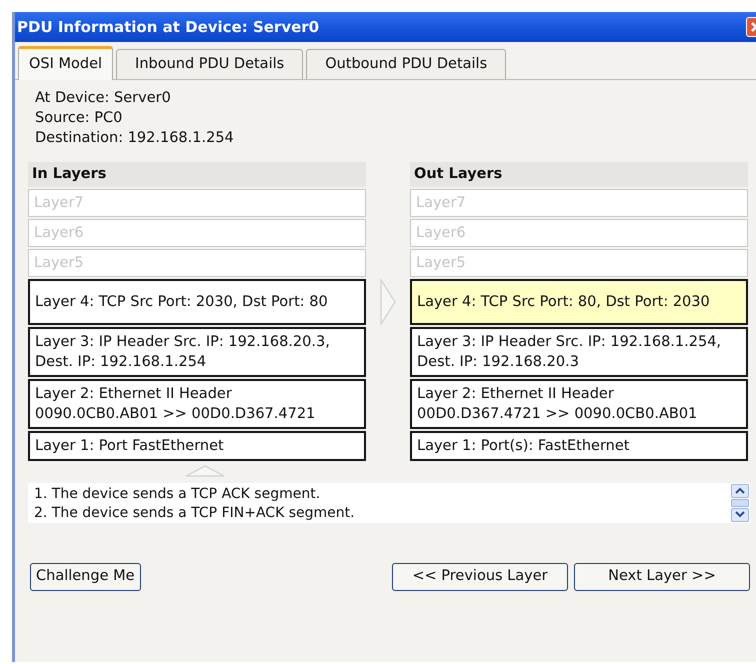 The image size is (756, 664). What do you see at coordinates (579, 301) in the screenshot?
I see `layer-row: Layer 4: TCP Src Port: 80, Dst Port: 2030` at bounding box center [579, 301].